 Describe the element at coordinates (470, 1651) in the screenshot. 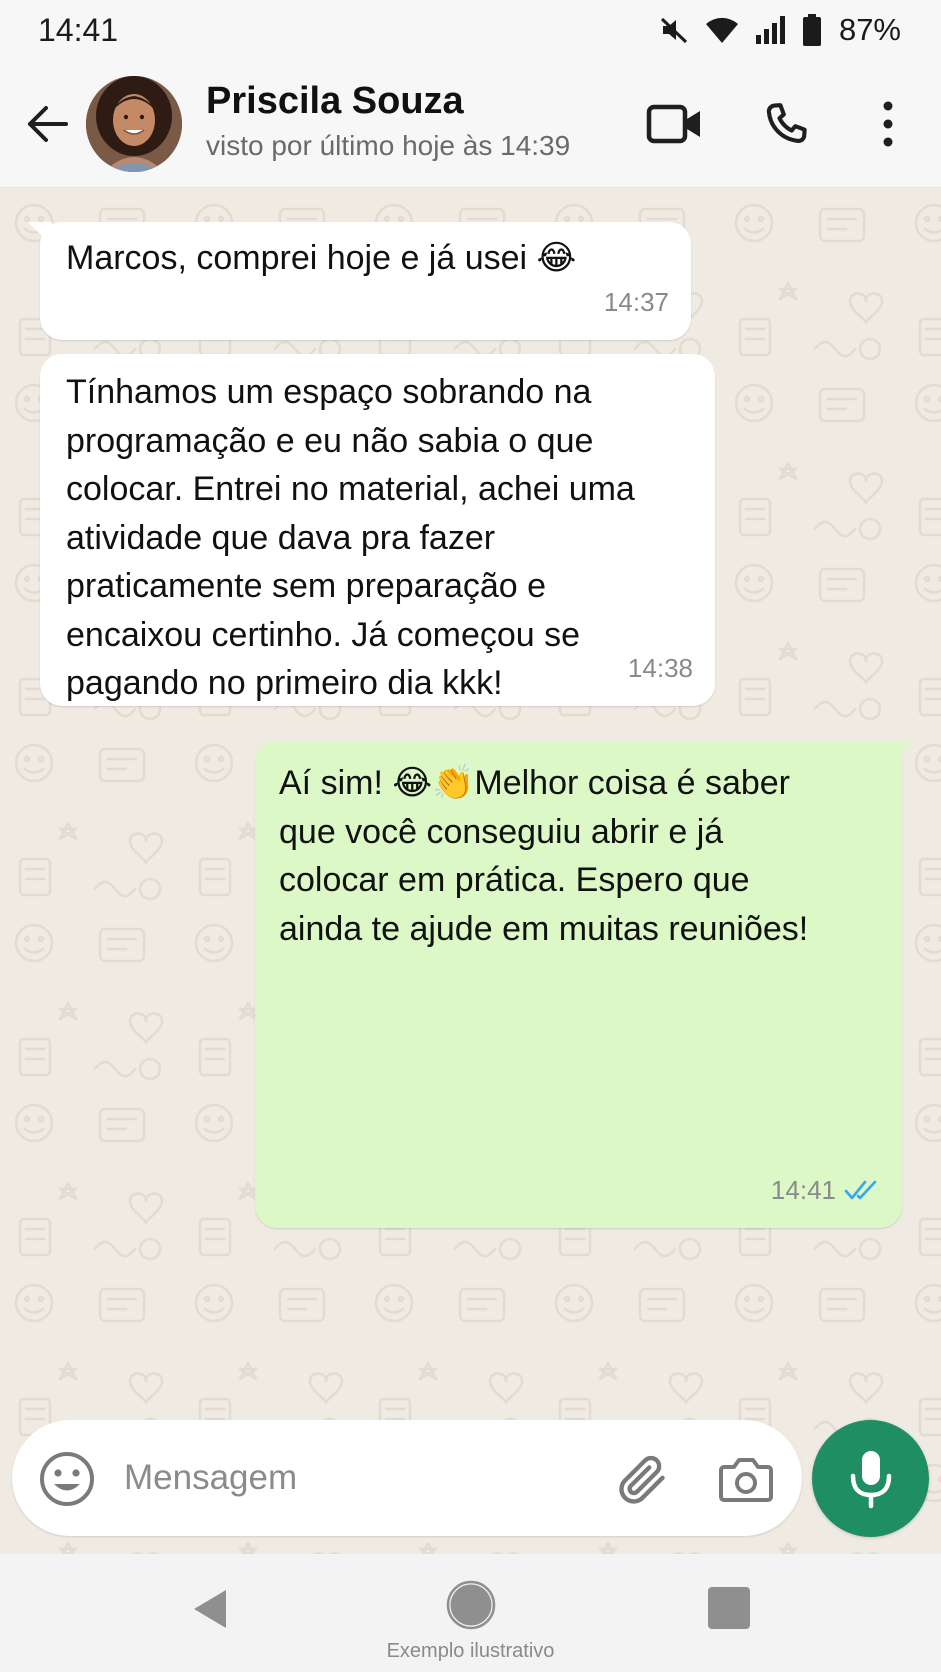

I see `illustrative-watermark: Exemplo ilustrativo` at that location.